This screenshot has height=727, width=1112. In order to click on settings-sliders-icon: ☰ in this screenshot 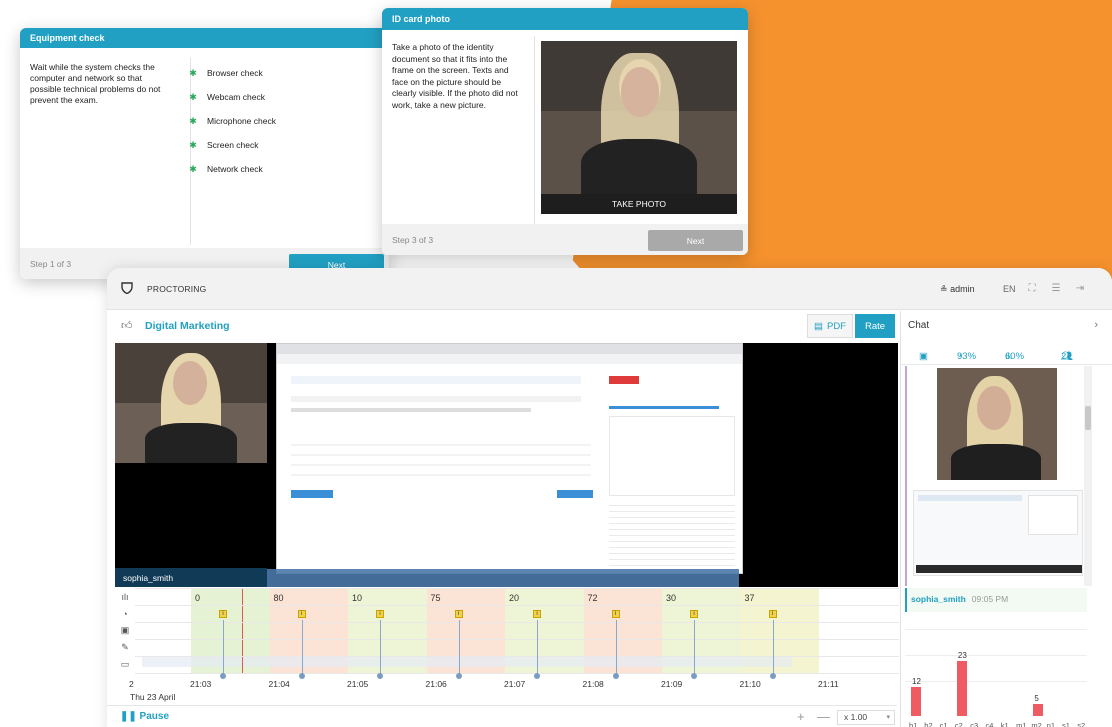, I will do `click(1056, 289)`.